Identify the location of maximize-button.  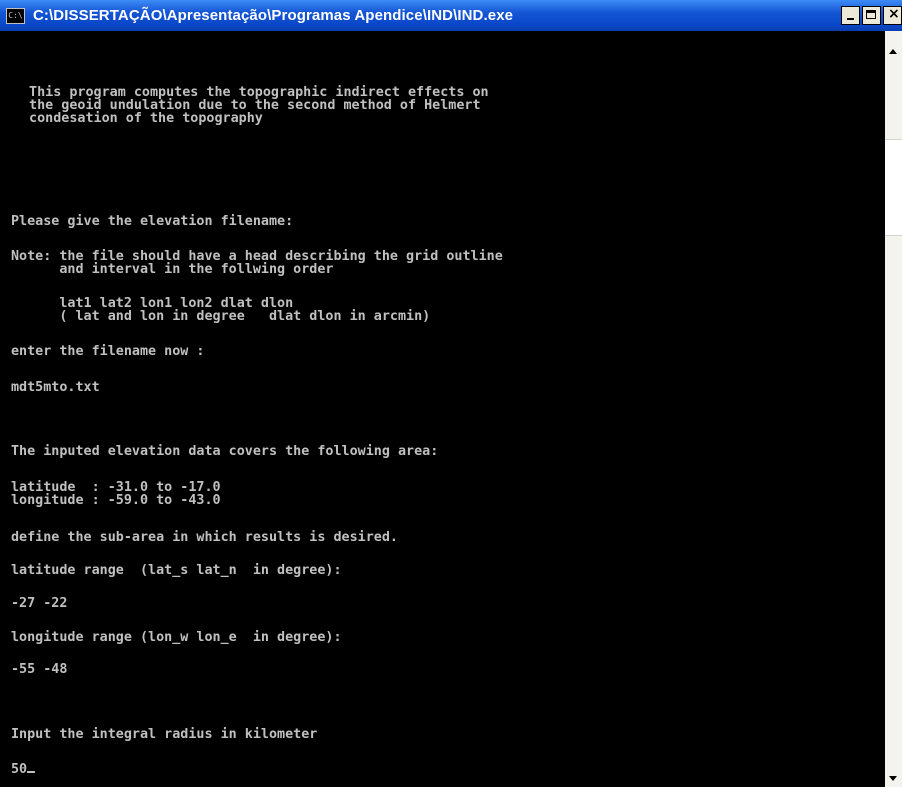
(871, 15).